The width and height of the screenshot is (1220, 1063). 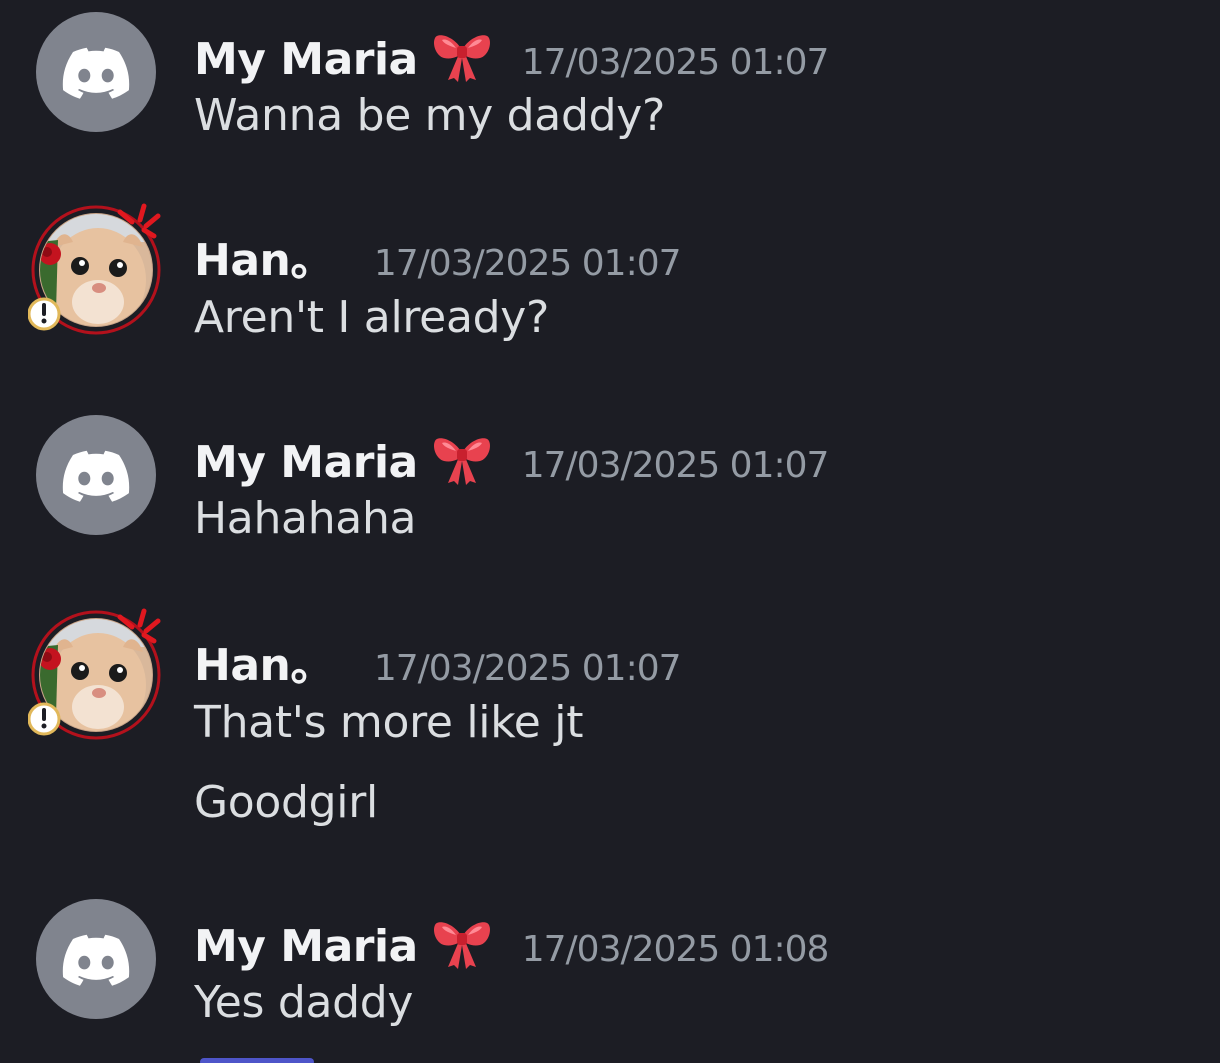 What do you see at coordinates (304, 1002) in the screenshot?
I see `message-text: Yes daddy` at bounding box center [304, 1002].